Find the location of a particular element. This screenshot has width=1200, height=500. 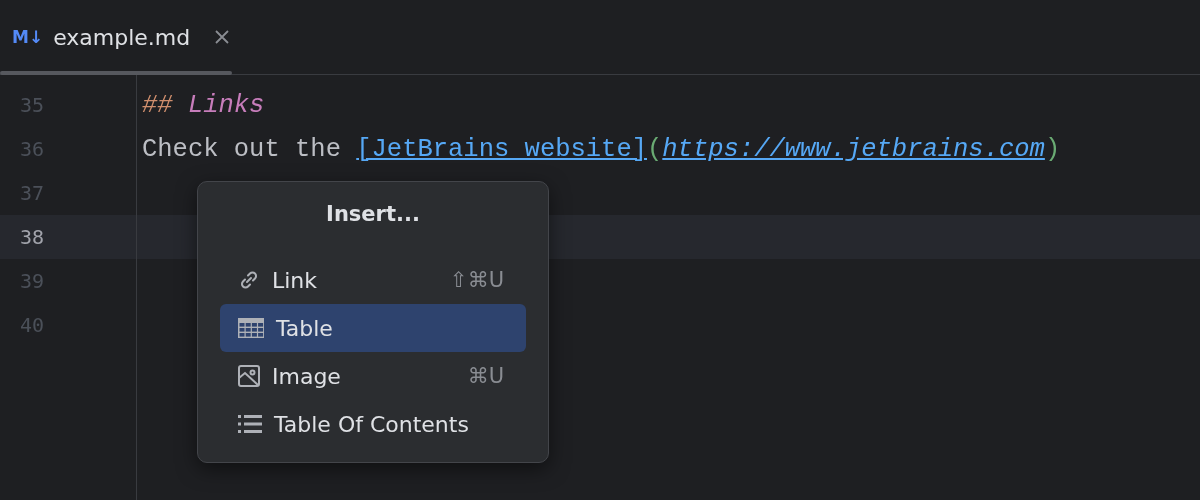

tab-title: example.md is located at coordinates (122, 37).